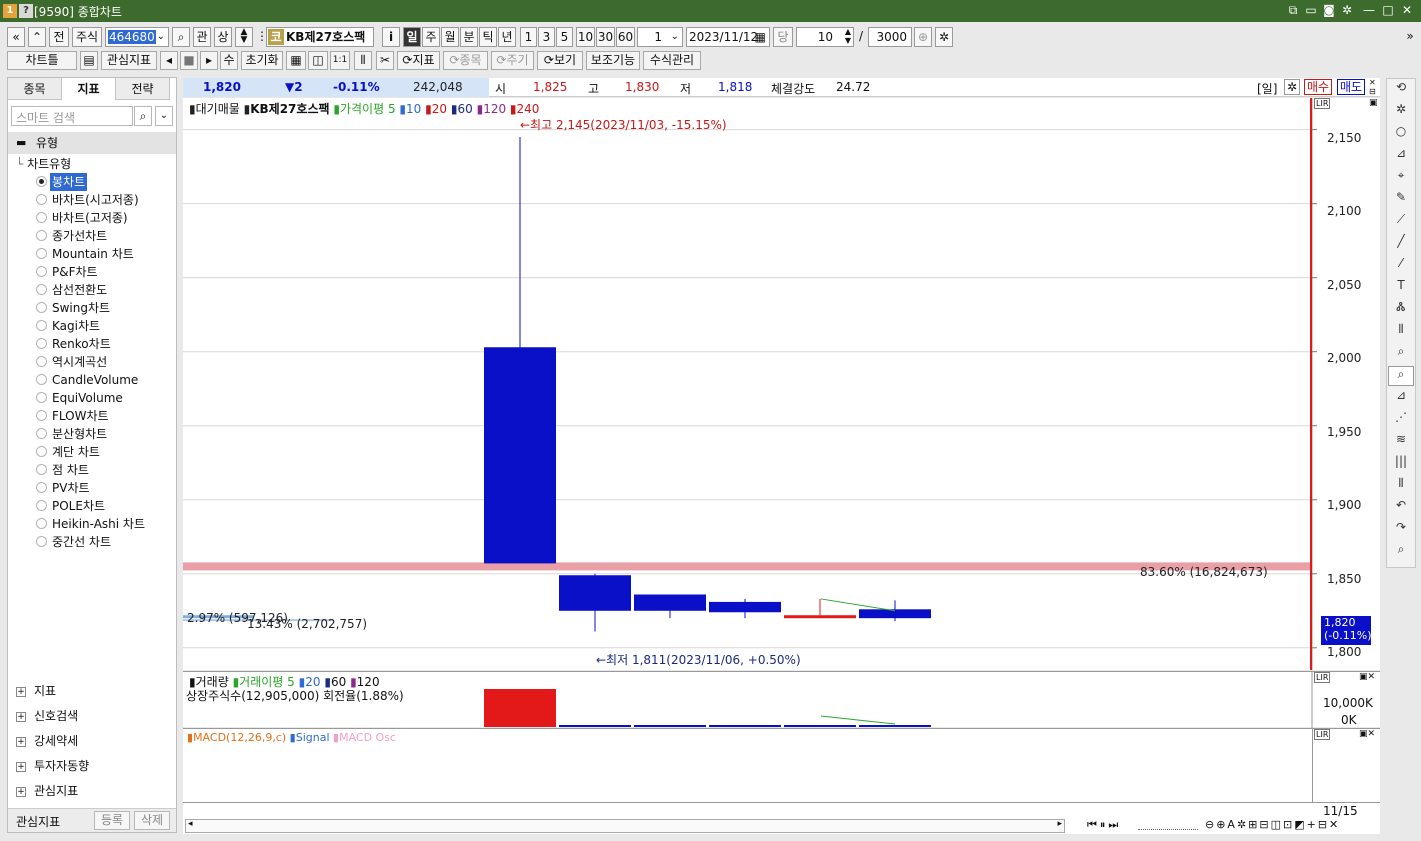 The height and width of the screenshot is (841, 1421). What do you see at coordinates (391, 37) in the screenshot?
I see `info-button: i` at bounding box center [391, 37].